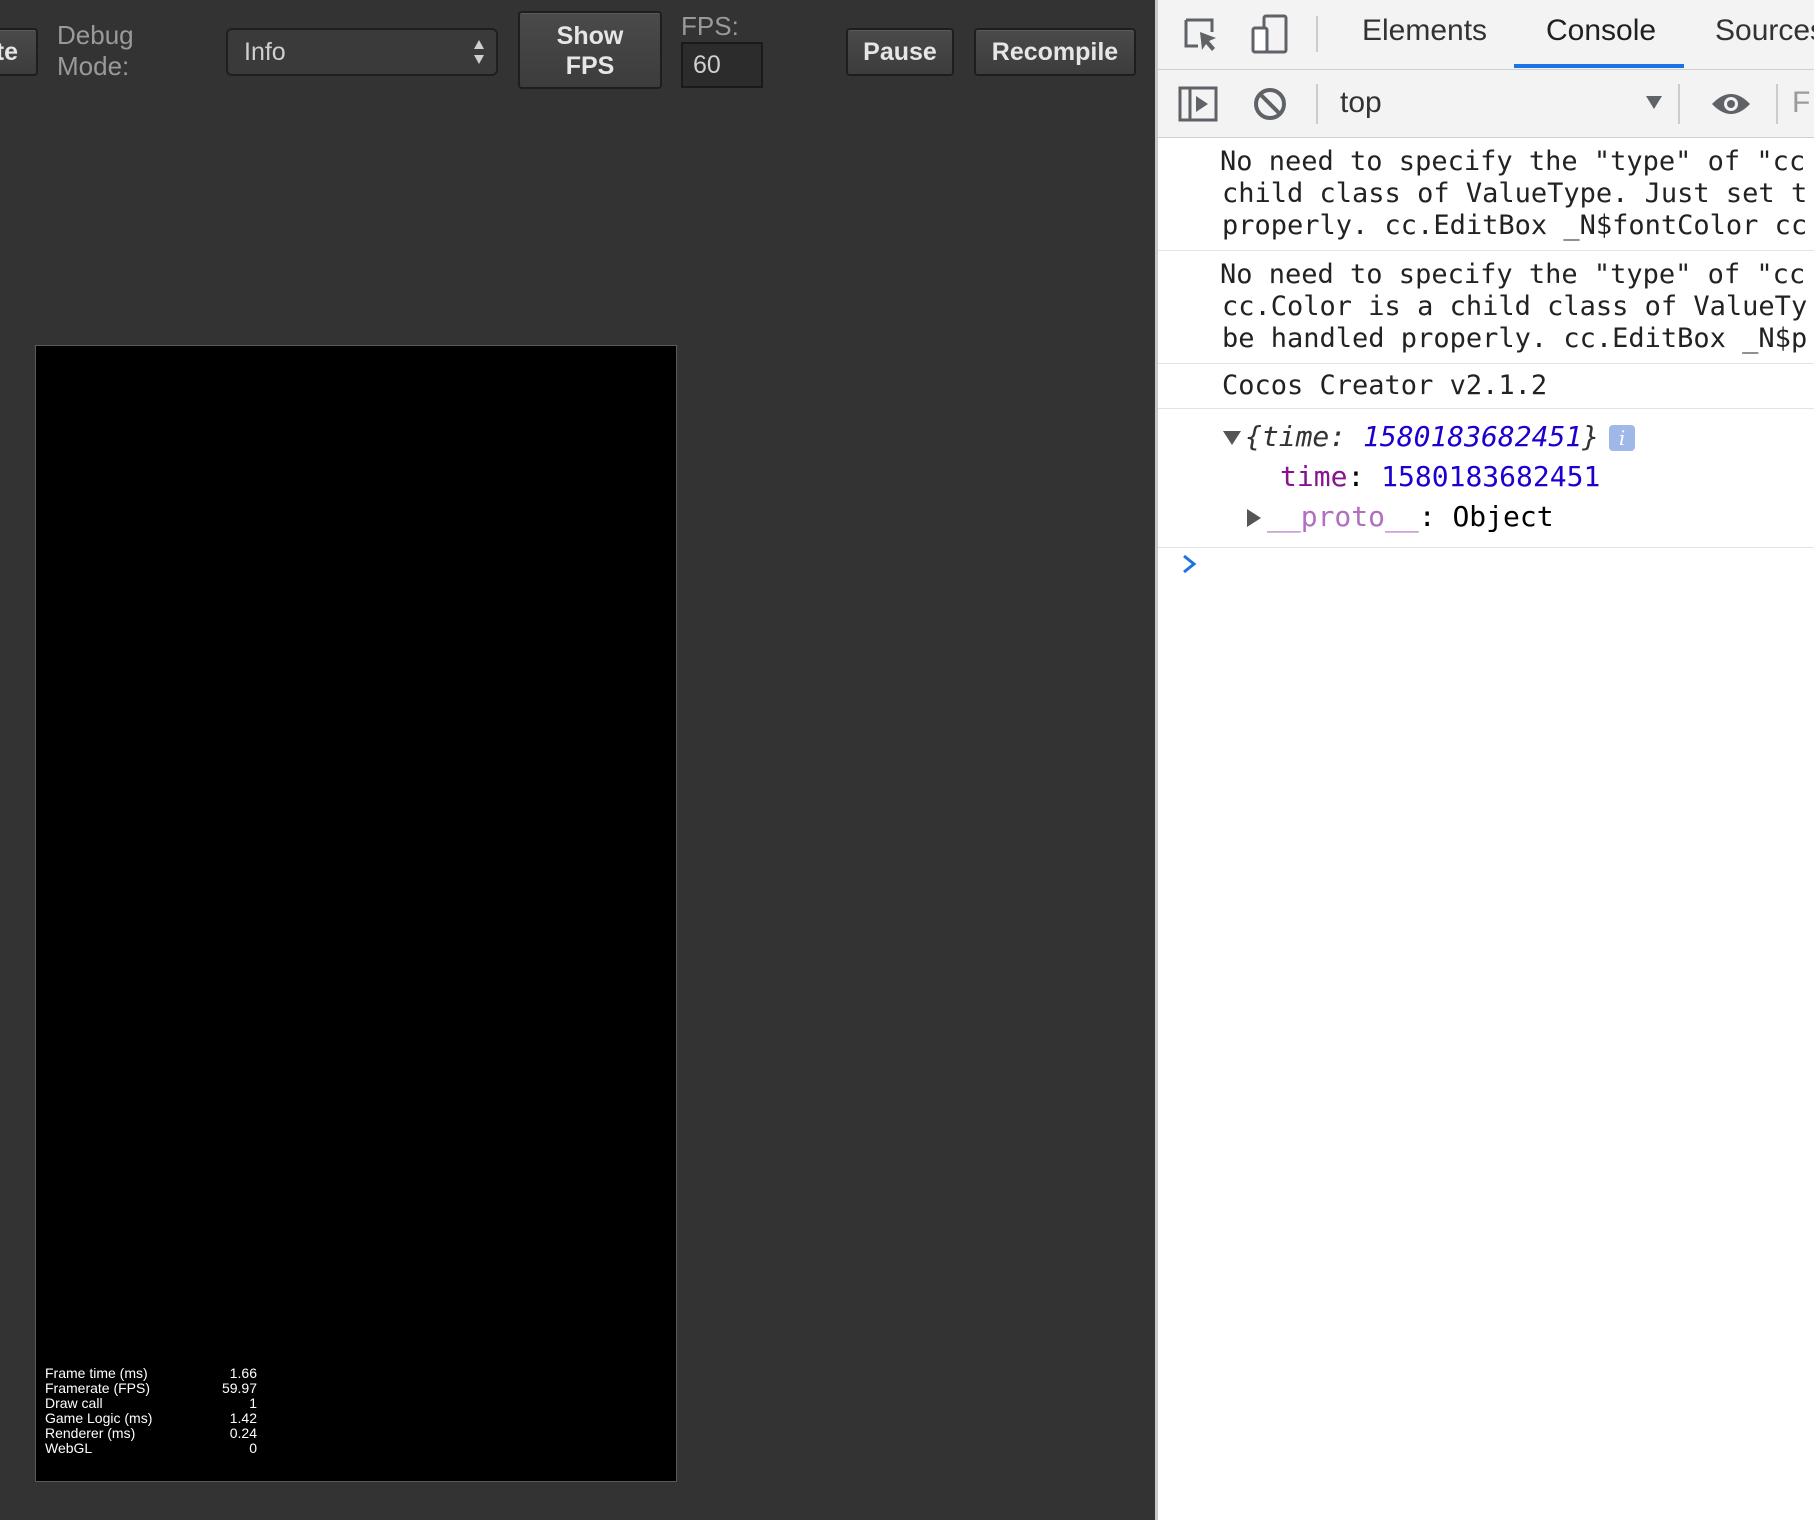 The width and height of the screenshot is (1814, 1520). What do you see at coordinates (1515, 338) in the screenshot?
I see `console-message-line: be handled properly. cc.EditBox _N$p` at bounding box center [1515, 338].